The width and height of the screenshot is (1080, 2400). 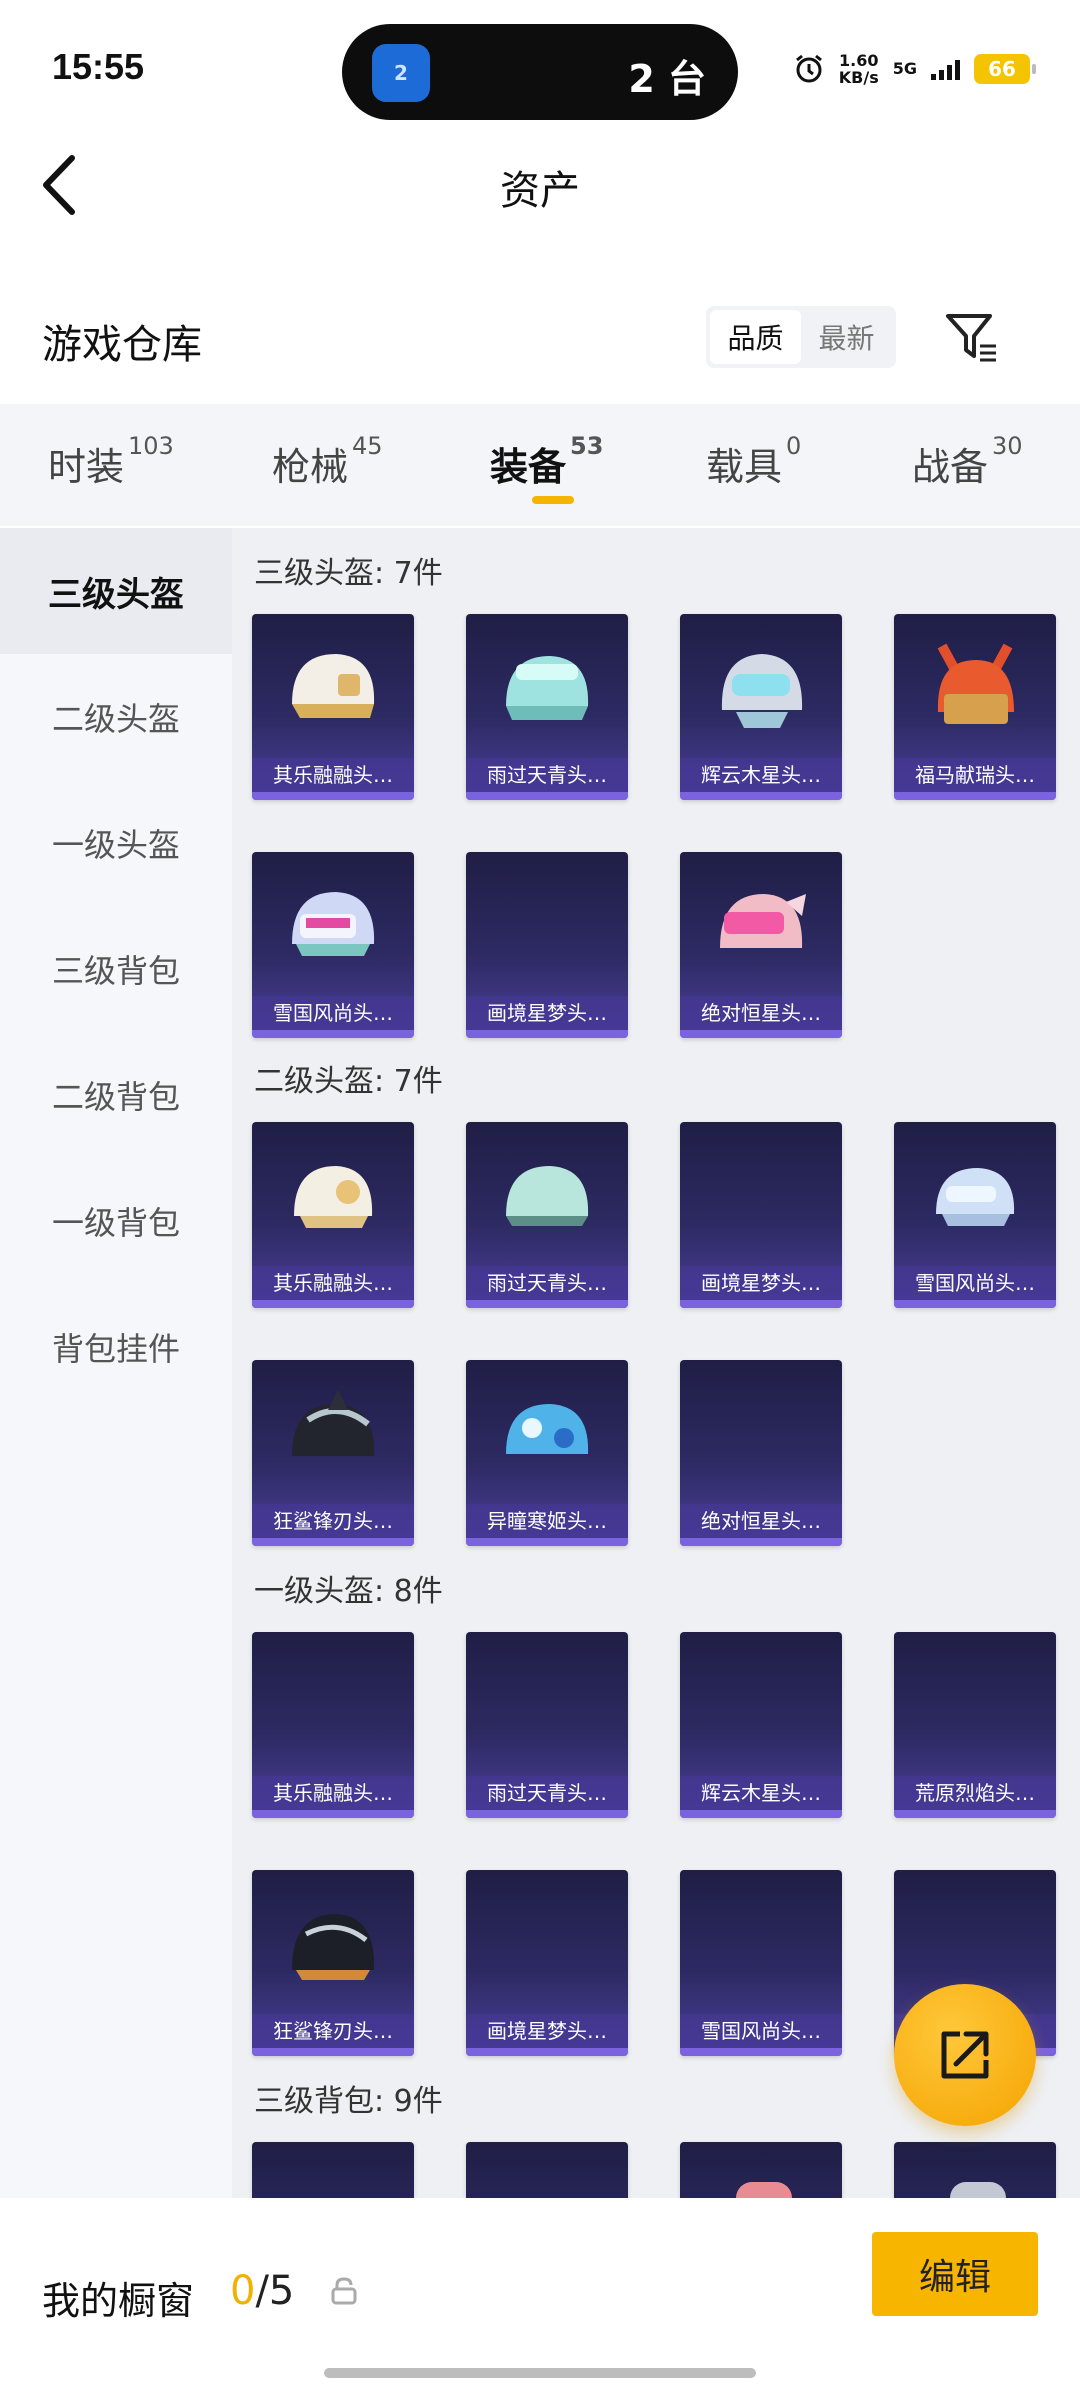 What do you see at coordinates (667, 79) in the screenshot?
I see `hotspot-count: 2 台` at bounding box center [667, 79].